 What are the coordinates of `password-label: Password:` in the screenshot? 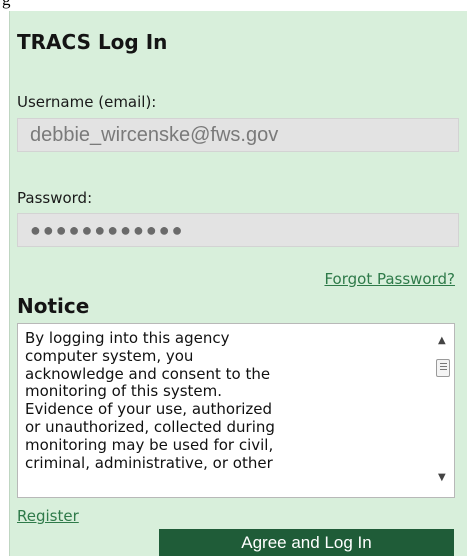 It's located at (55, 198).